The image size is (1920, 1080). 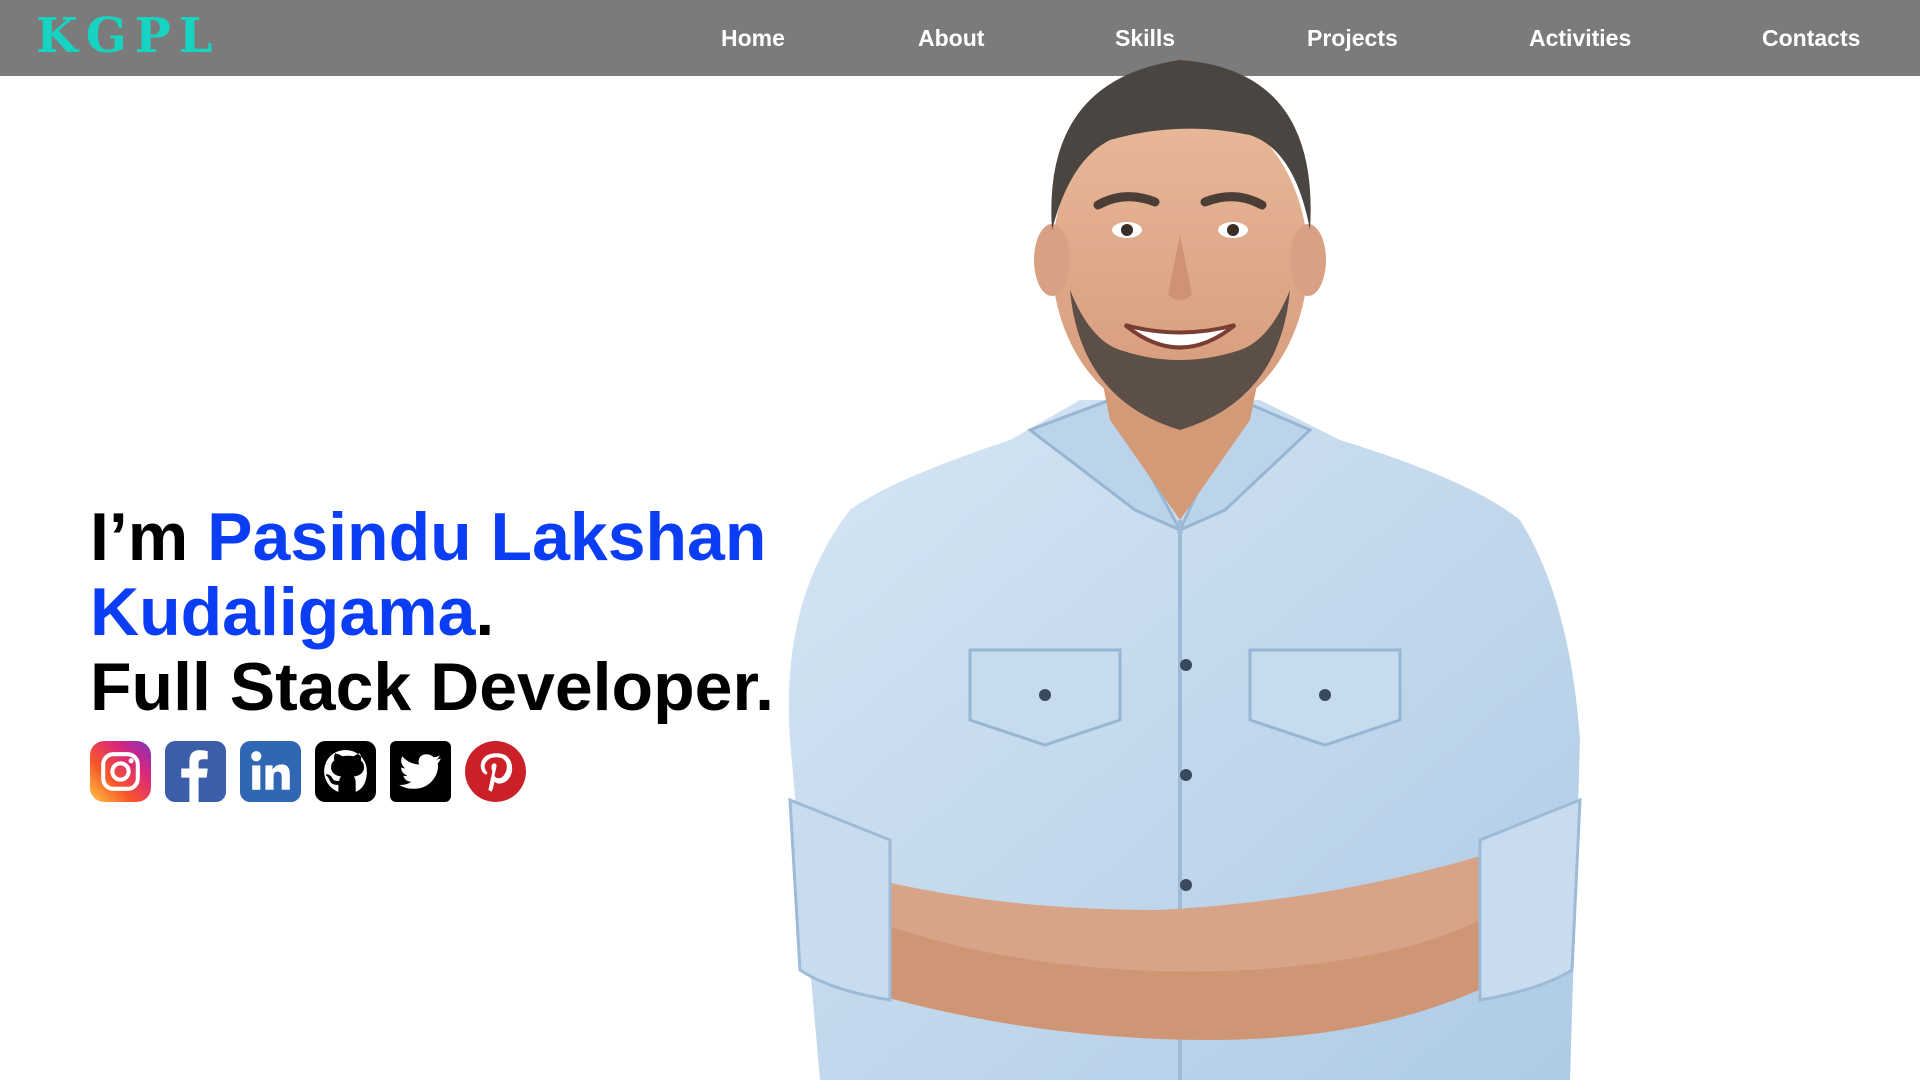 I want to click on github-icon, so click(x=345, y=771).